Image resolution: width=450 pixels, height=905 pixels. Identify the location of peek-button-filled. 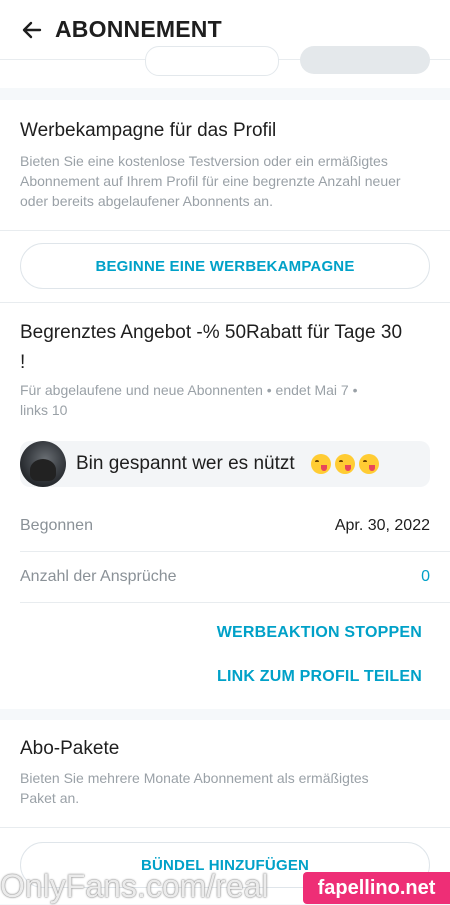
(365, 60).